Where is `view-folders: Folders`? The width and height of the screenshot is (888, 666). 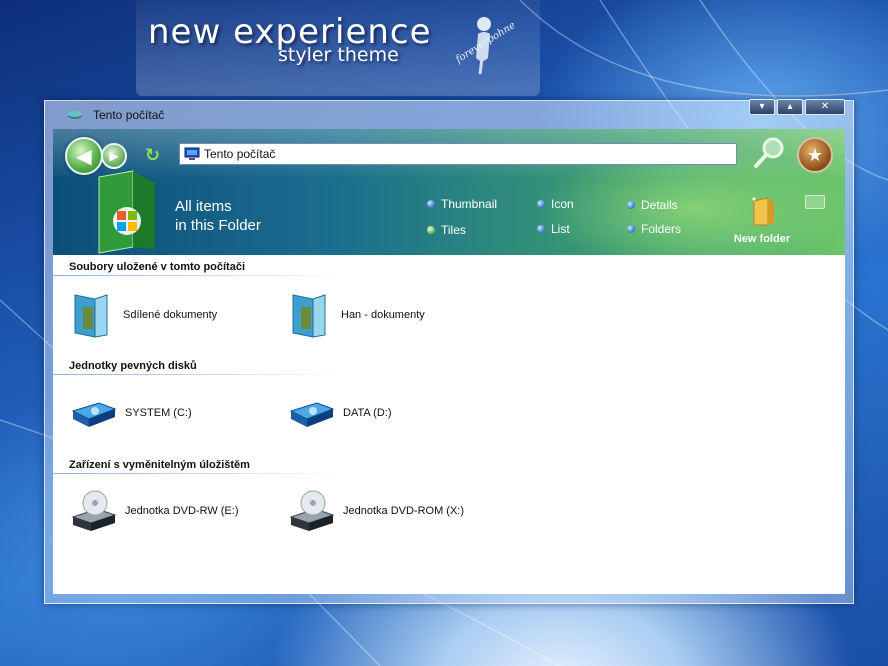 view-folders: Folders is located at coordinates (654, 229).